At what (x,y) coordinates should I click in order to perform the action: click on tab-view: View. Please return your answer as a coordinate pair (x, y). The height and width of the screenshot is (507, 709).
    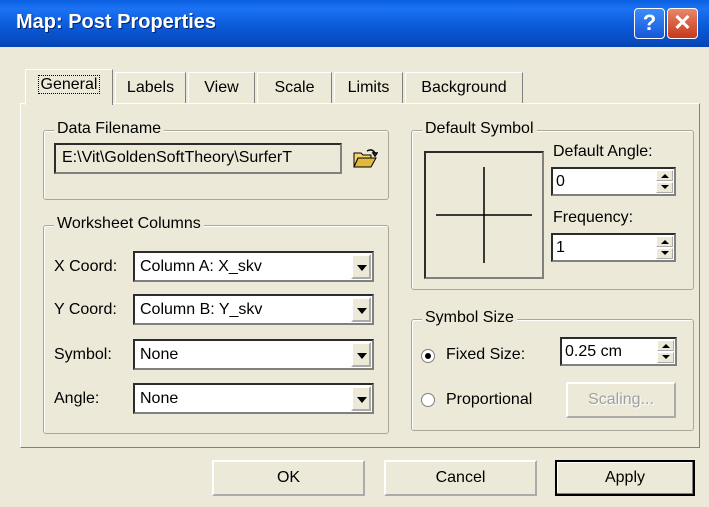
    Looking at the image, I should click on (221, 88).